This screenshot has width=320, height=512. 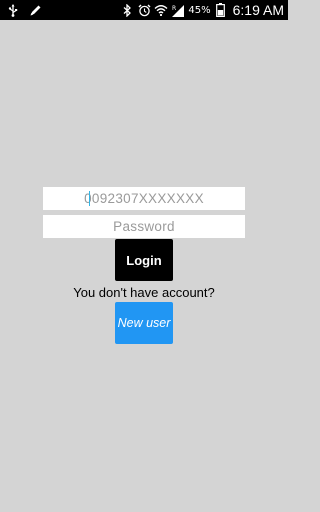 I want to click on usb-icon, so click(x=13, y=10).